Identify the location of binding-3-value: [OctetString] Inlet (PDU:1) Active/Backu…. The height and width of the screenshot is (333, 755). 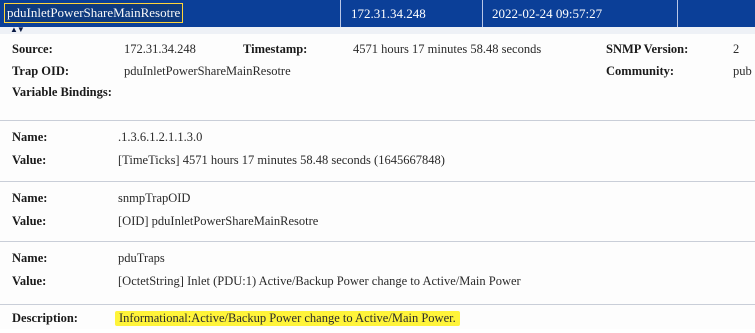
(319, 281).